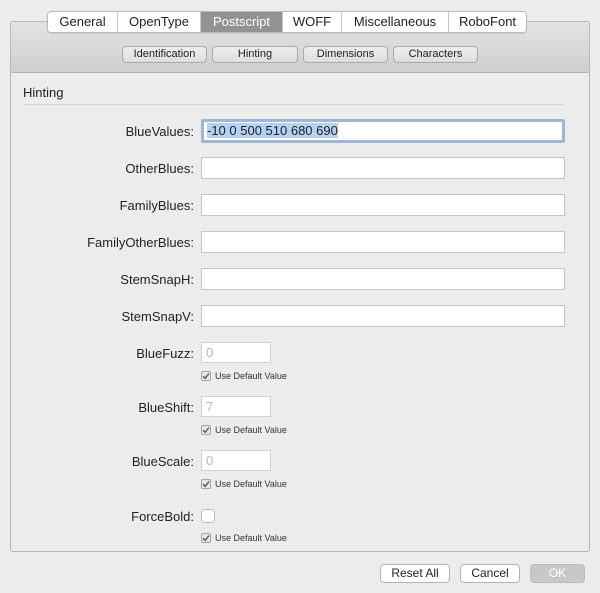  Describe the element at coordinates (251, 484) in the screenshot. I see `blue-scale-default-label: Use Default Value` at that location.